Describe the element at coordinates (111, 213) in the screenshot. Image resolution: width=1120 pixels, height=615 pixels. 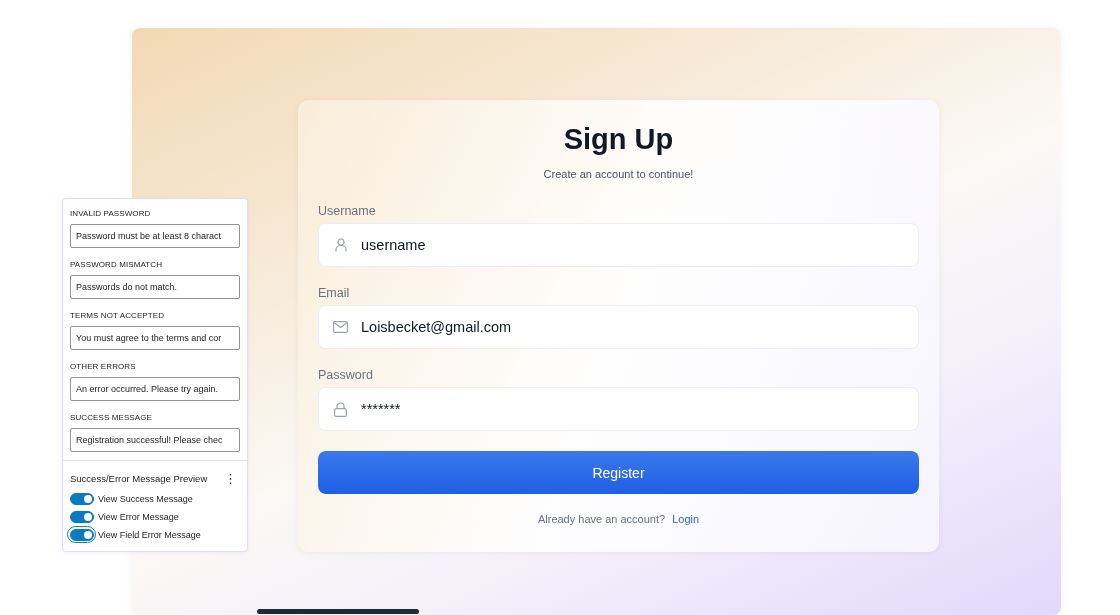
I see `section-label: INVALID PASSWORD` at that location.